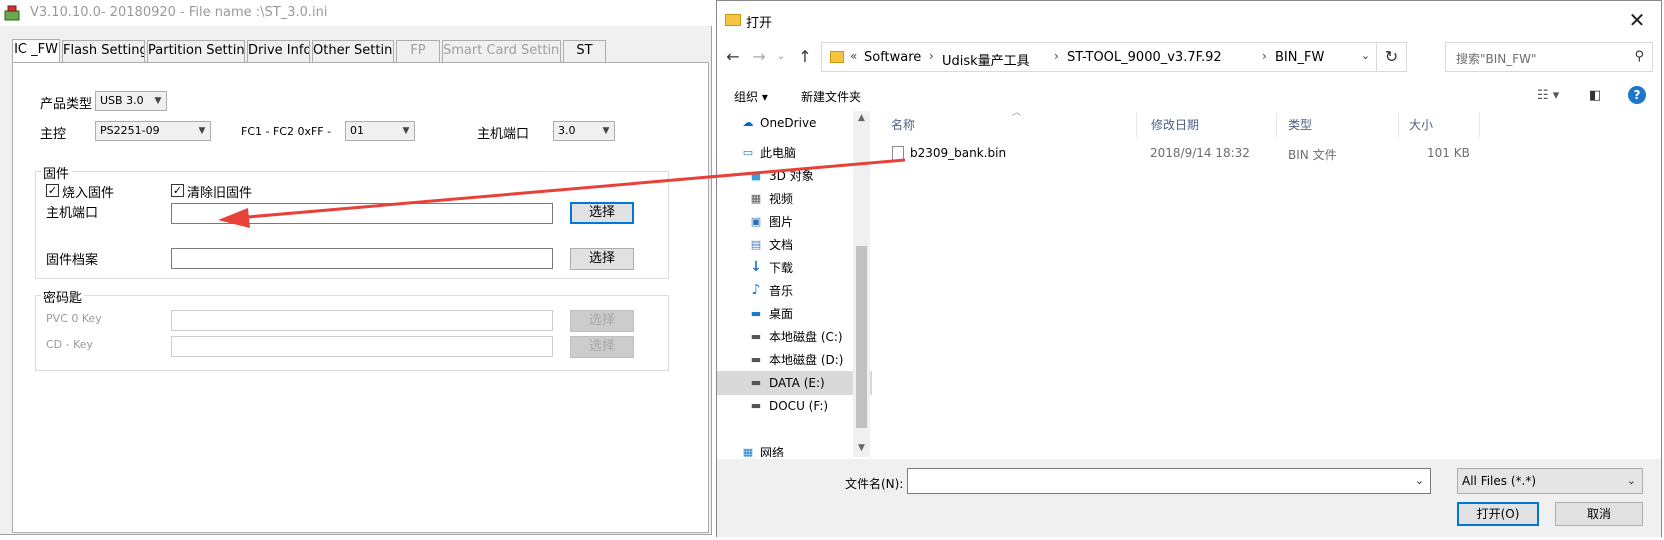 The height and width of the screenshot is (540, 1664). What do you see at coordinates (756, 405) in the screenshot?
I see `drive-f-icon: ▬` at bounding box center [756, 405].